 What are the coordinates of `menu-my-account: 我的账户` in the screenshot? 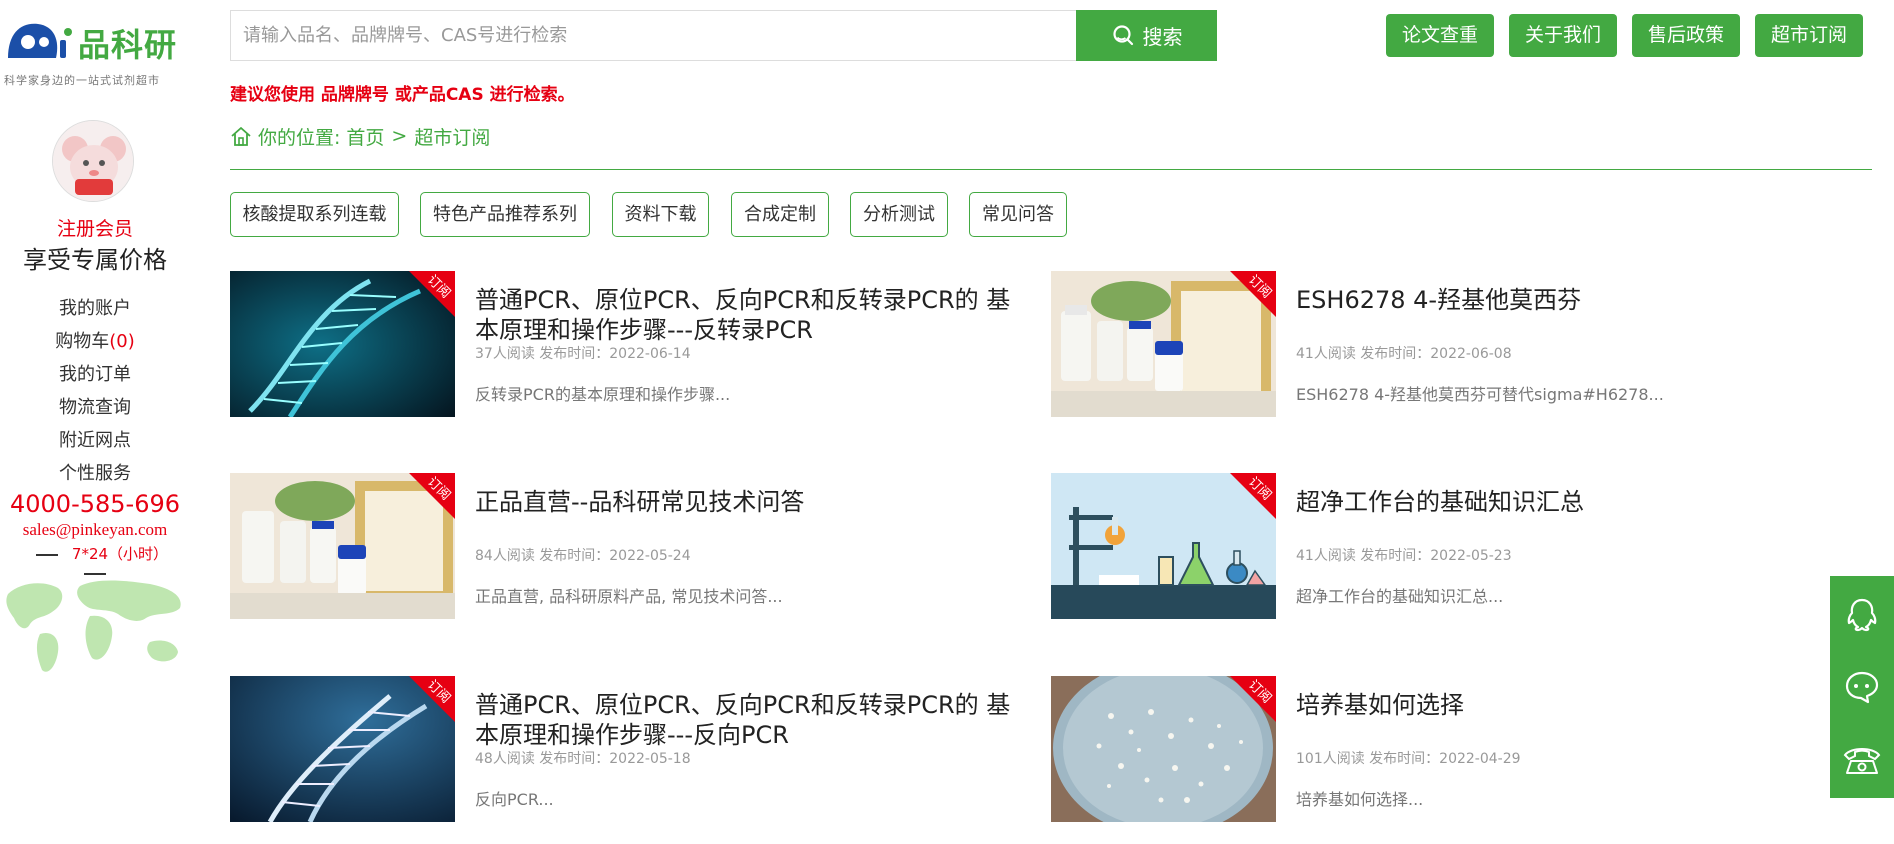 It's located at (95, 308).